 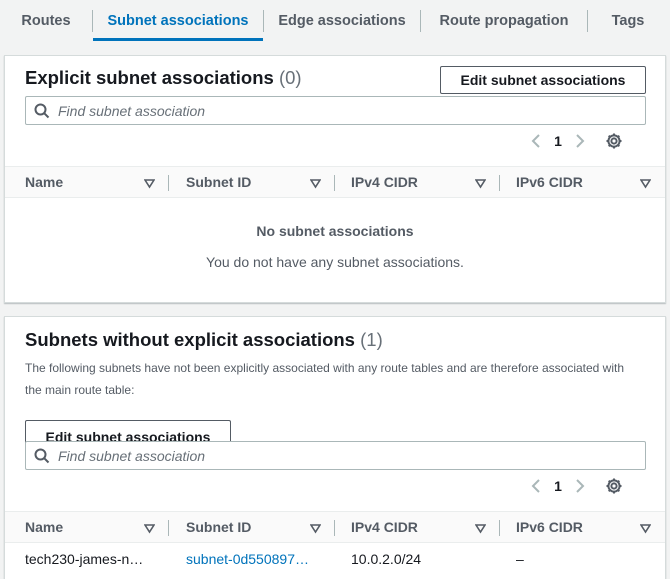 I want to click on panel-count: (0), so click(x=290, y=77).